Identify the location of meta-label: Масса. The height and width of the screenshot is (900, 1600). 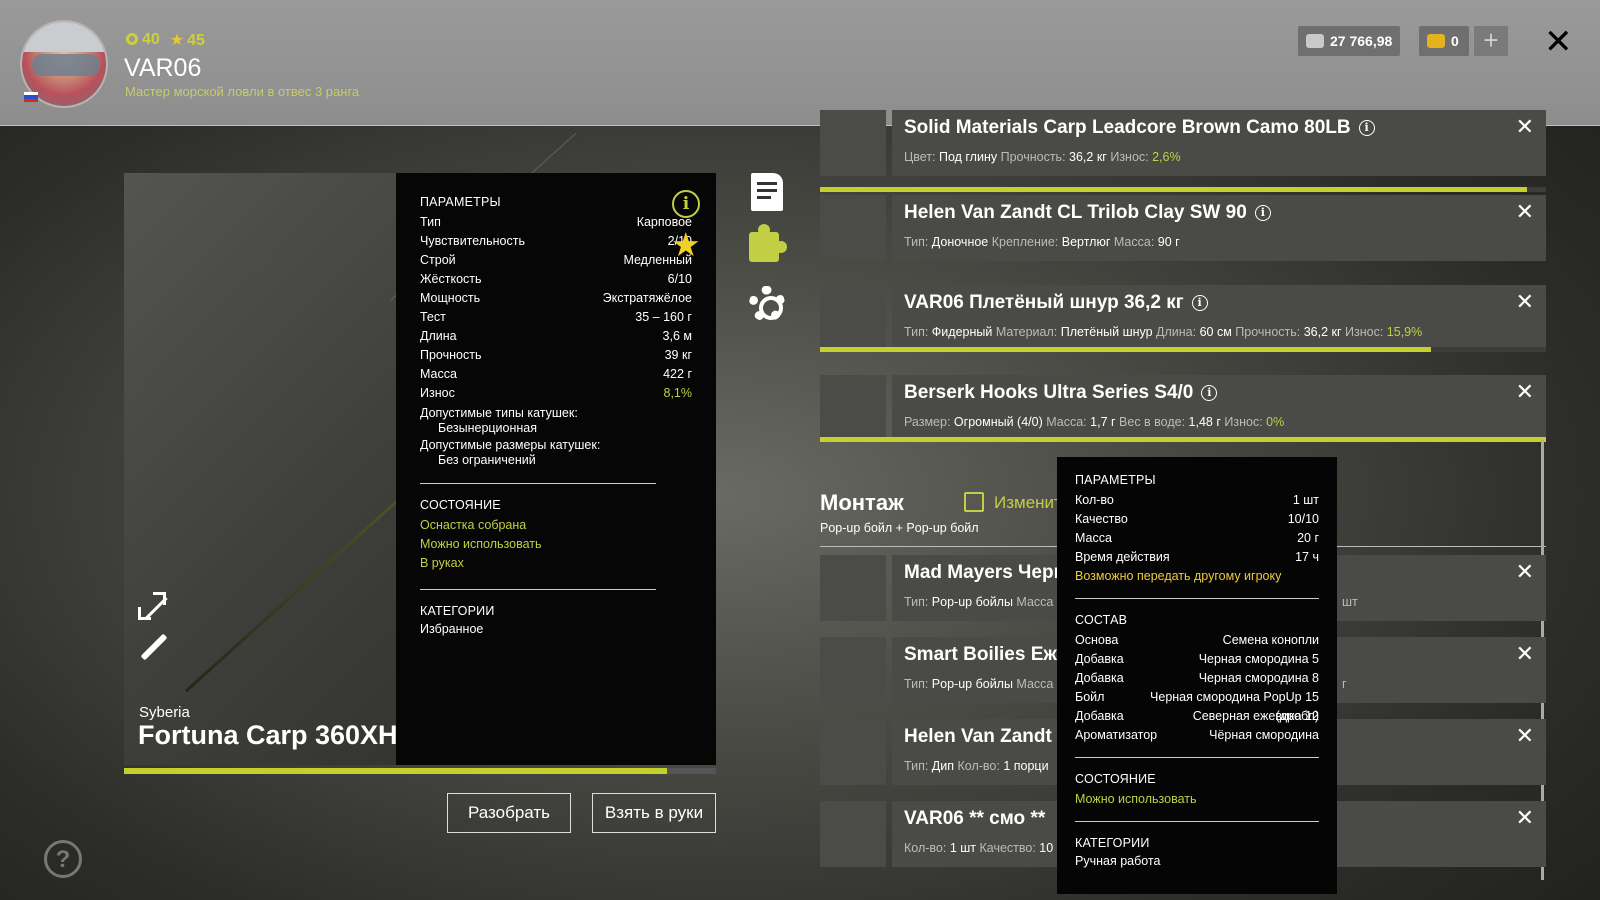
(1033, 602).